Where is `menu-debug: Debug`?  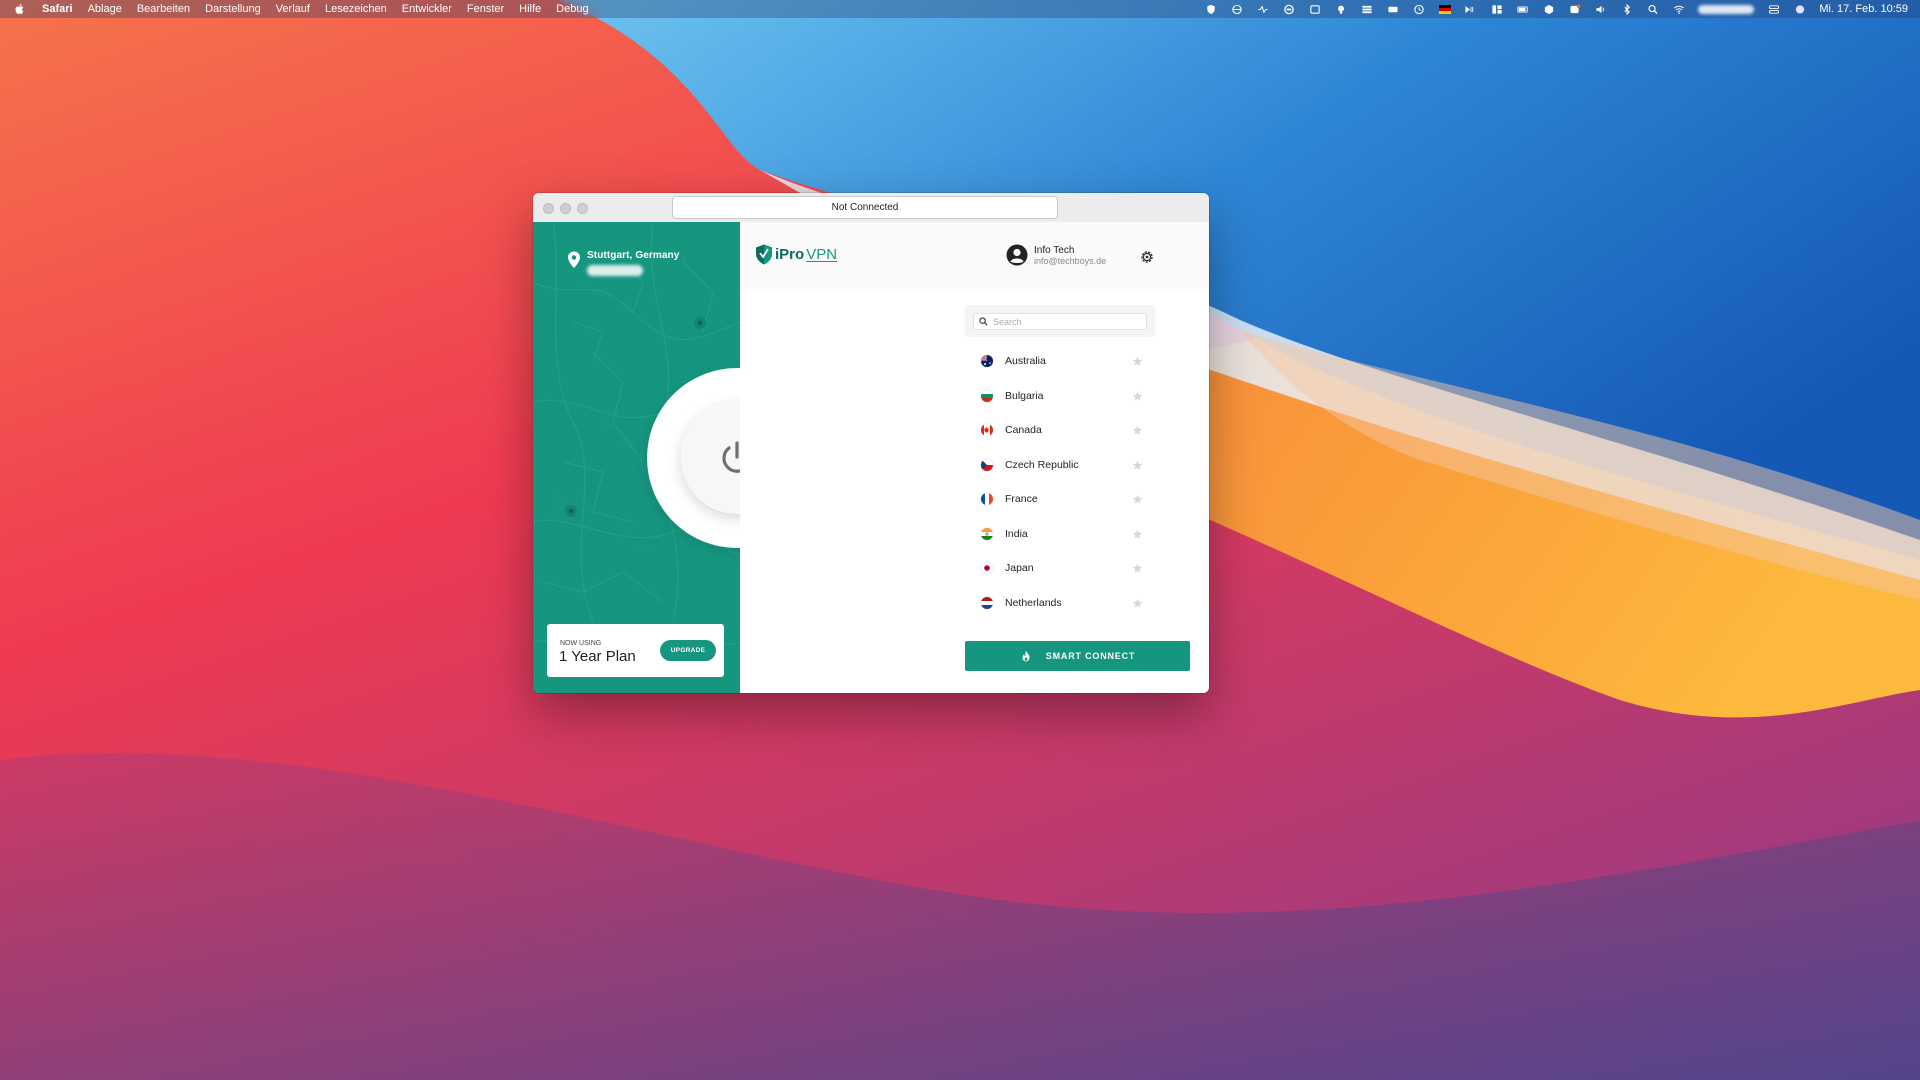
menu-debug: Debug is located at coordinates (572, 9).